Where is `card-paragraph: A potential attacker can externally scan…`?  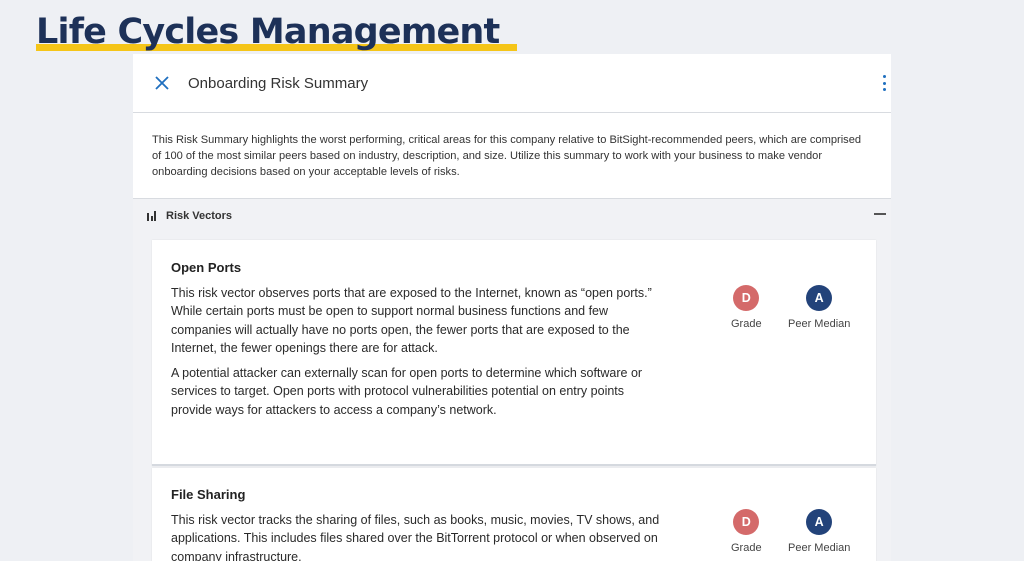 card-paragraph: A potential attacker can externally scan… is located at coordinates (407, 391).